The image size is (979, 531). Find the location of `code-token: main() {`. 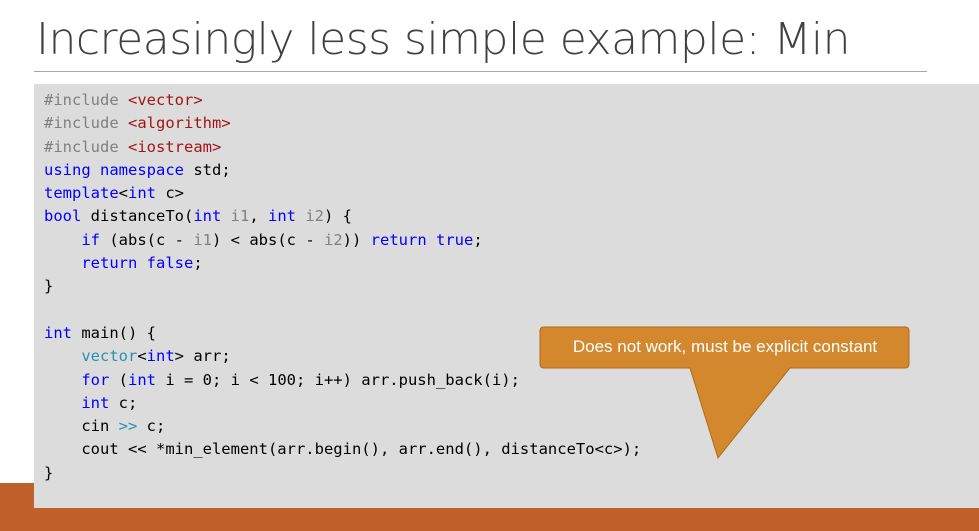

code-token: main() { is located at coordinates (114, 332).